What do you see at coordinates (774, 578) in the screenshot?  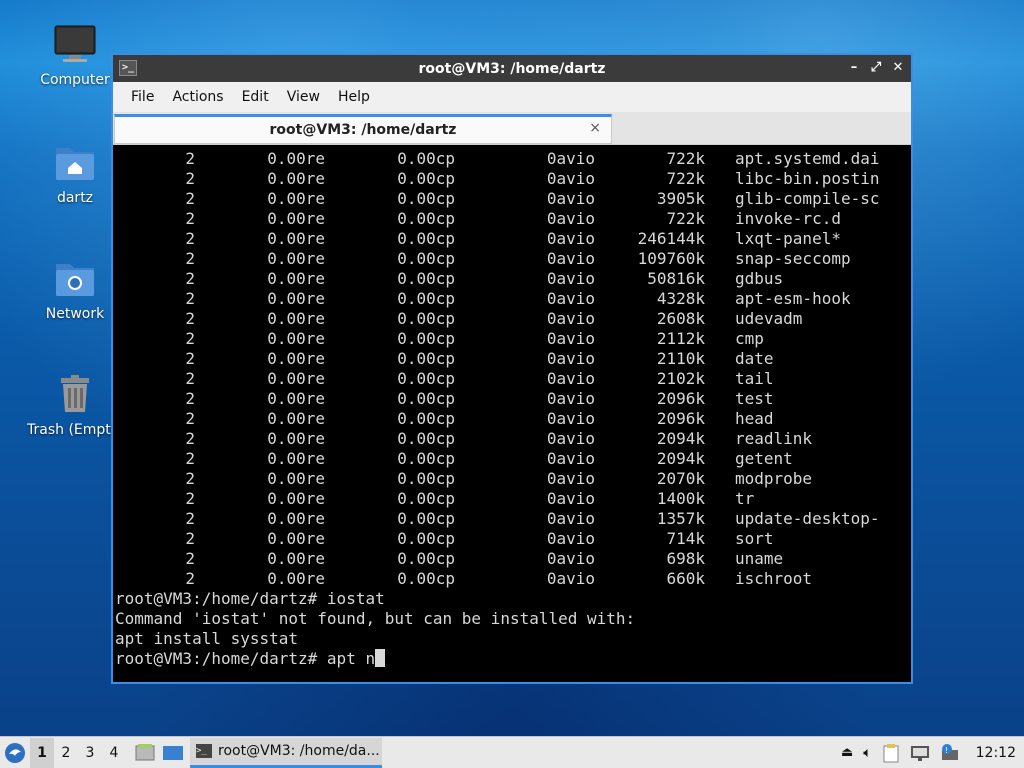 I see `terminal-cell: ischroot` at bounding box center [774, 578].